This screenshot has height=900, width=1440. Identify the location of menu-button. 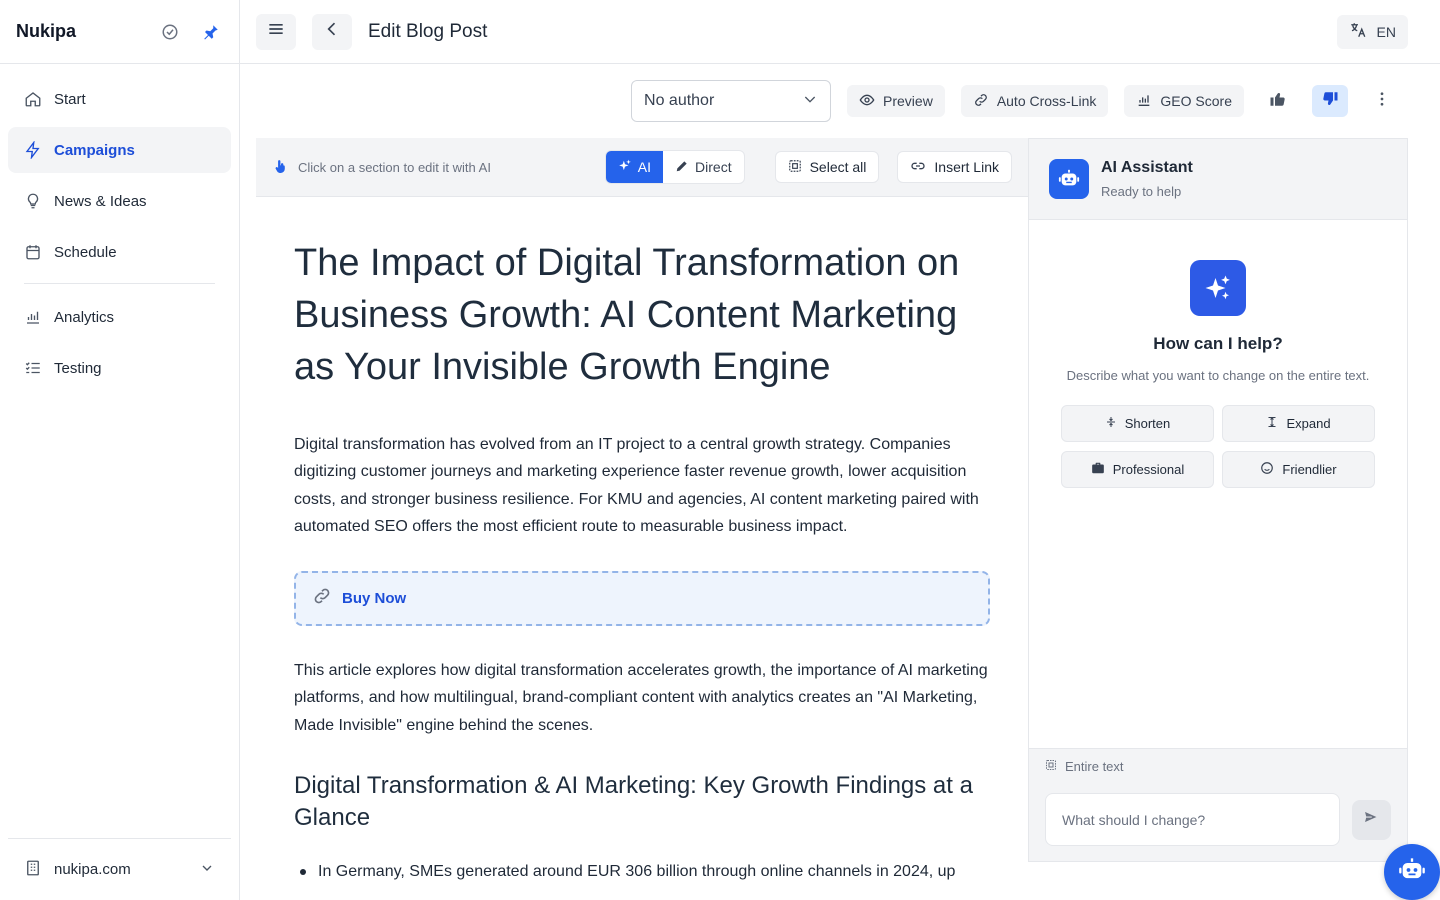
(276, 31).